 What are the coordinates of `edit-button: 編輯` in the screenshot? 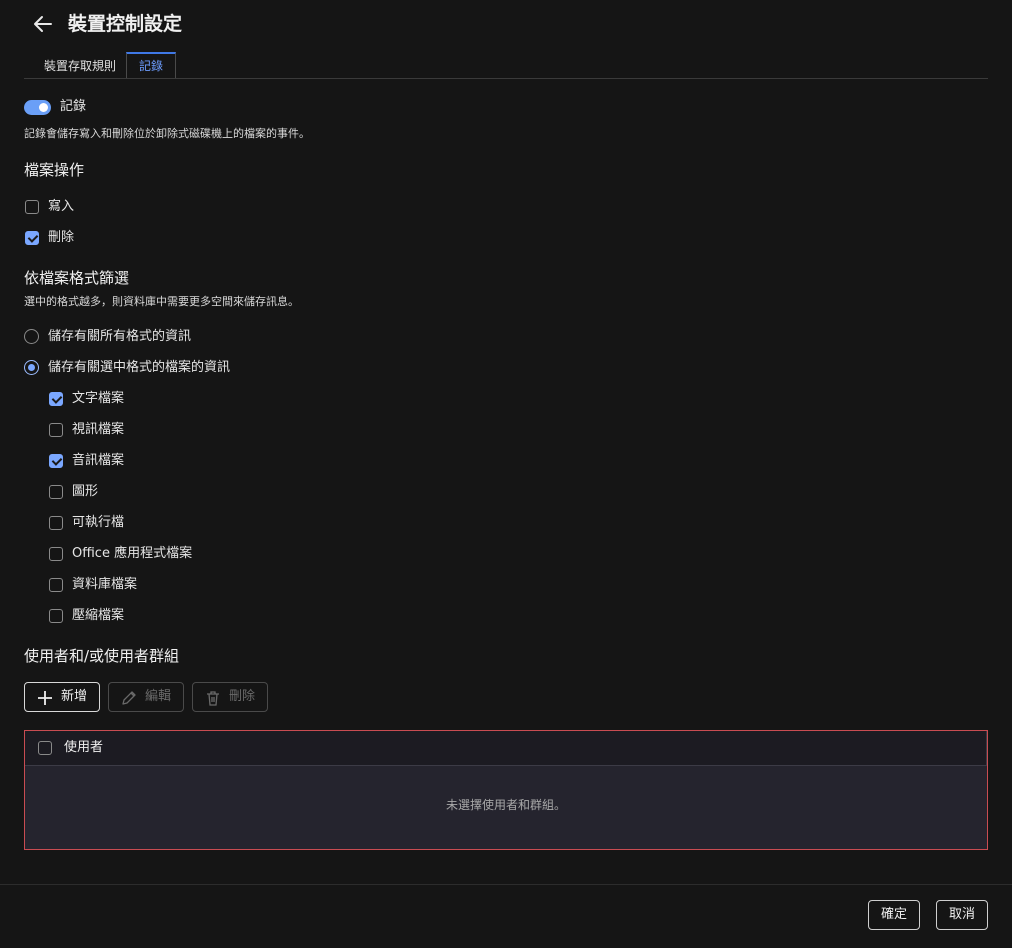 It's located at (146, 697).